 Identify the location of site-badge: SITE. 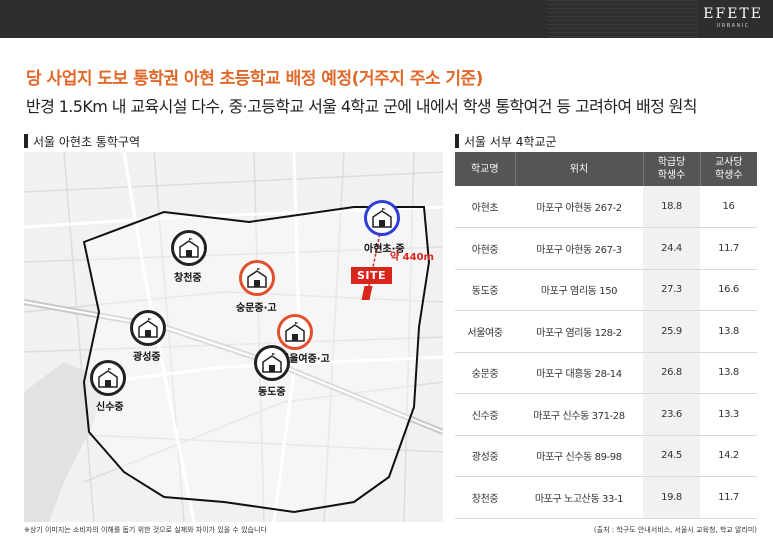
(372, 275).